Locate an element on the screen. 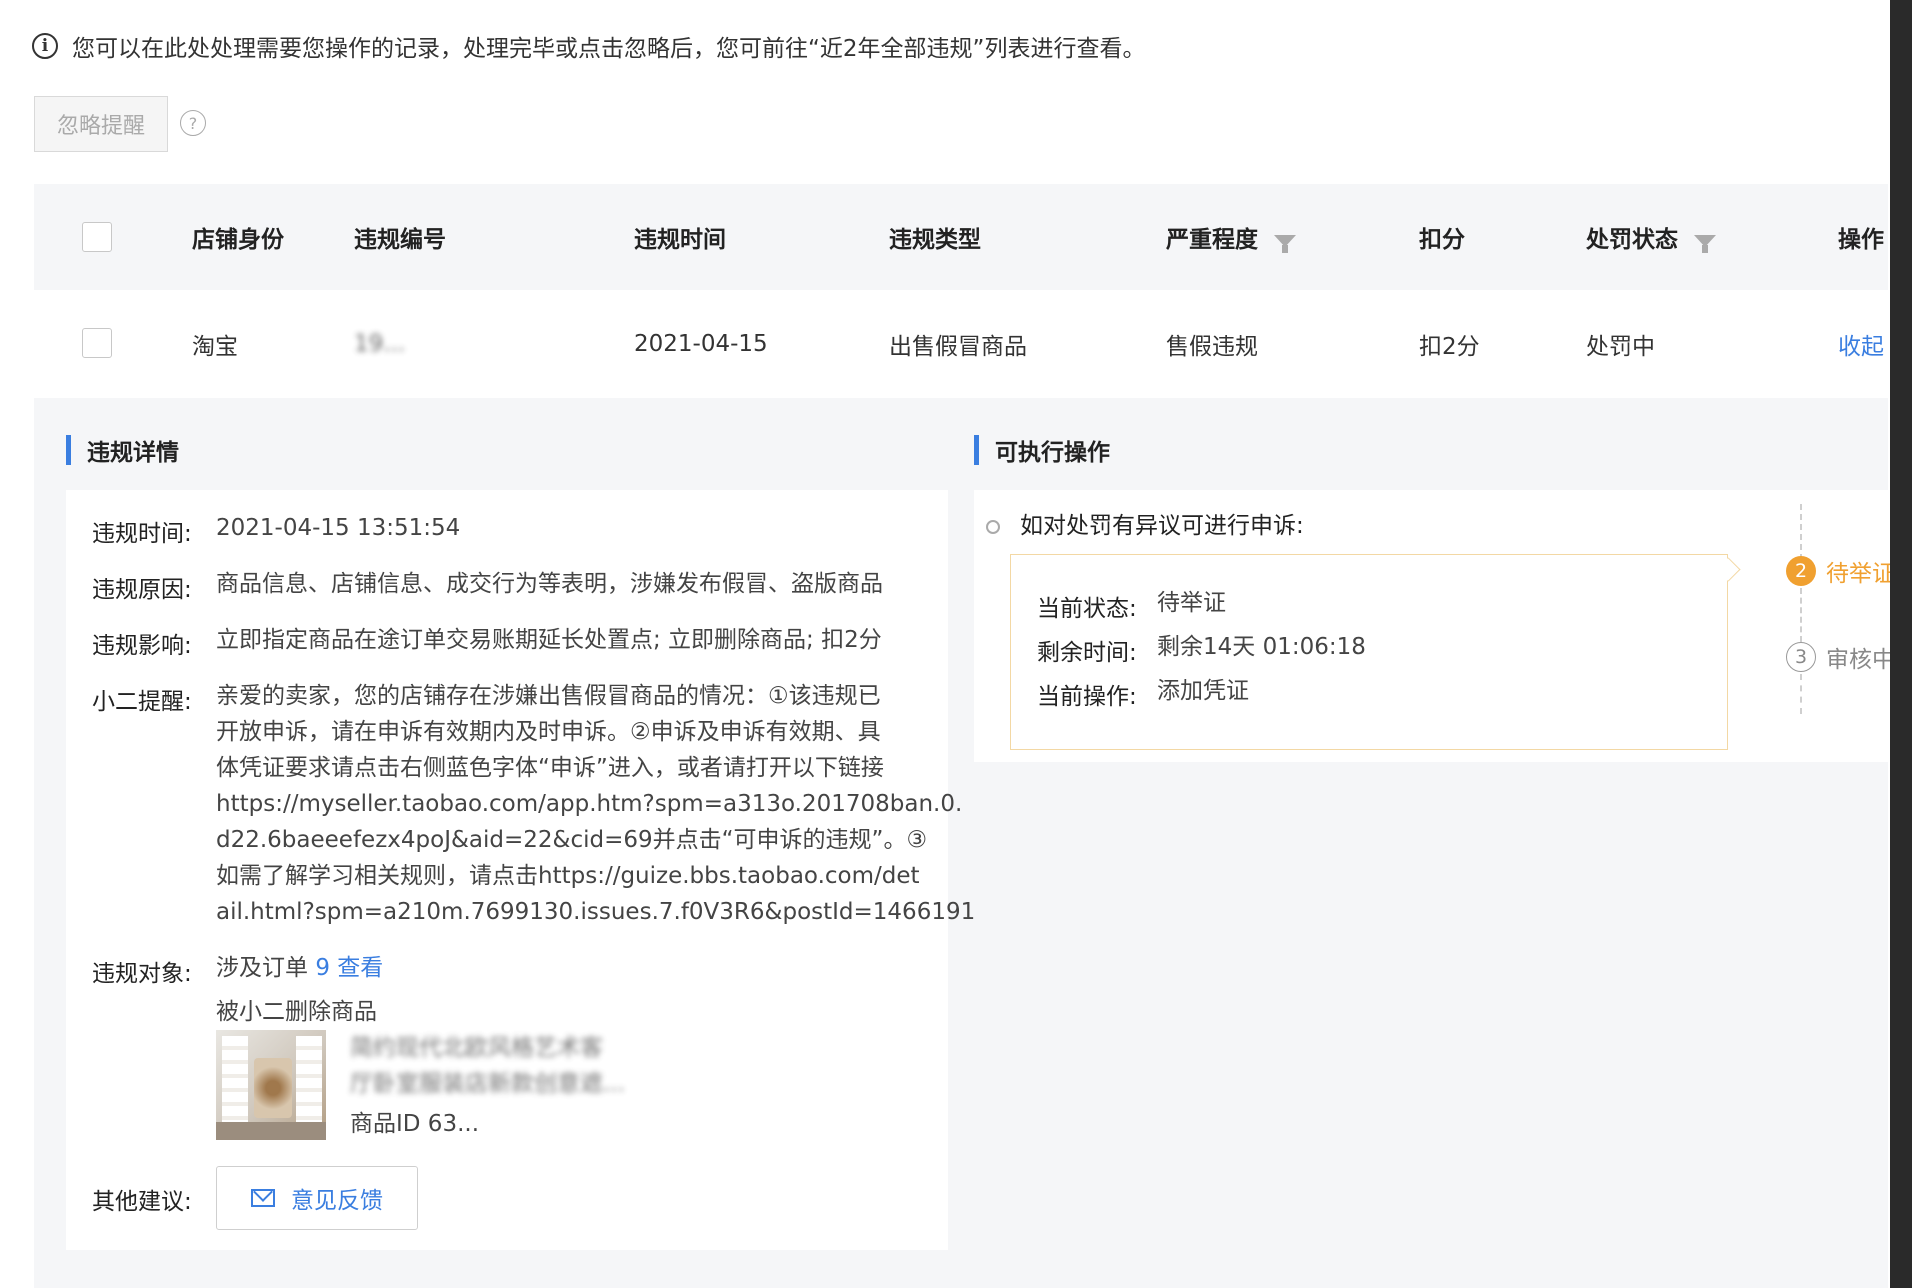 The image size is (1912, 1288). header-shop: 店铺身份 is located at coordinates (238, 240).